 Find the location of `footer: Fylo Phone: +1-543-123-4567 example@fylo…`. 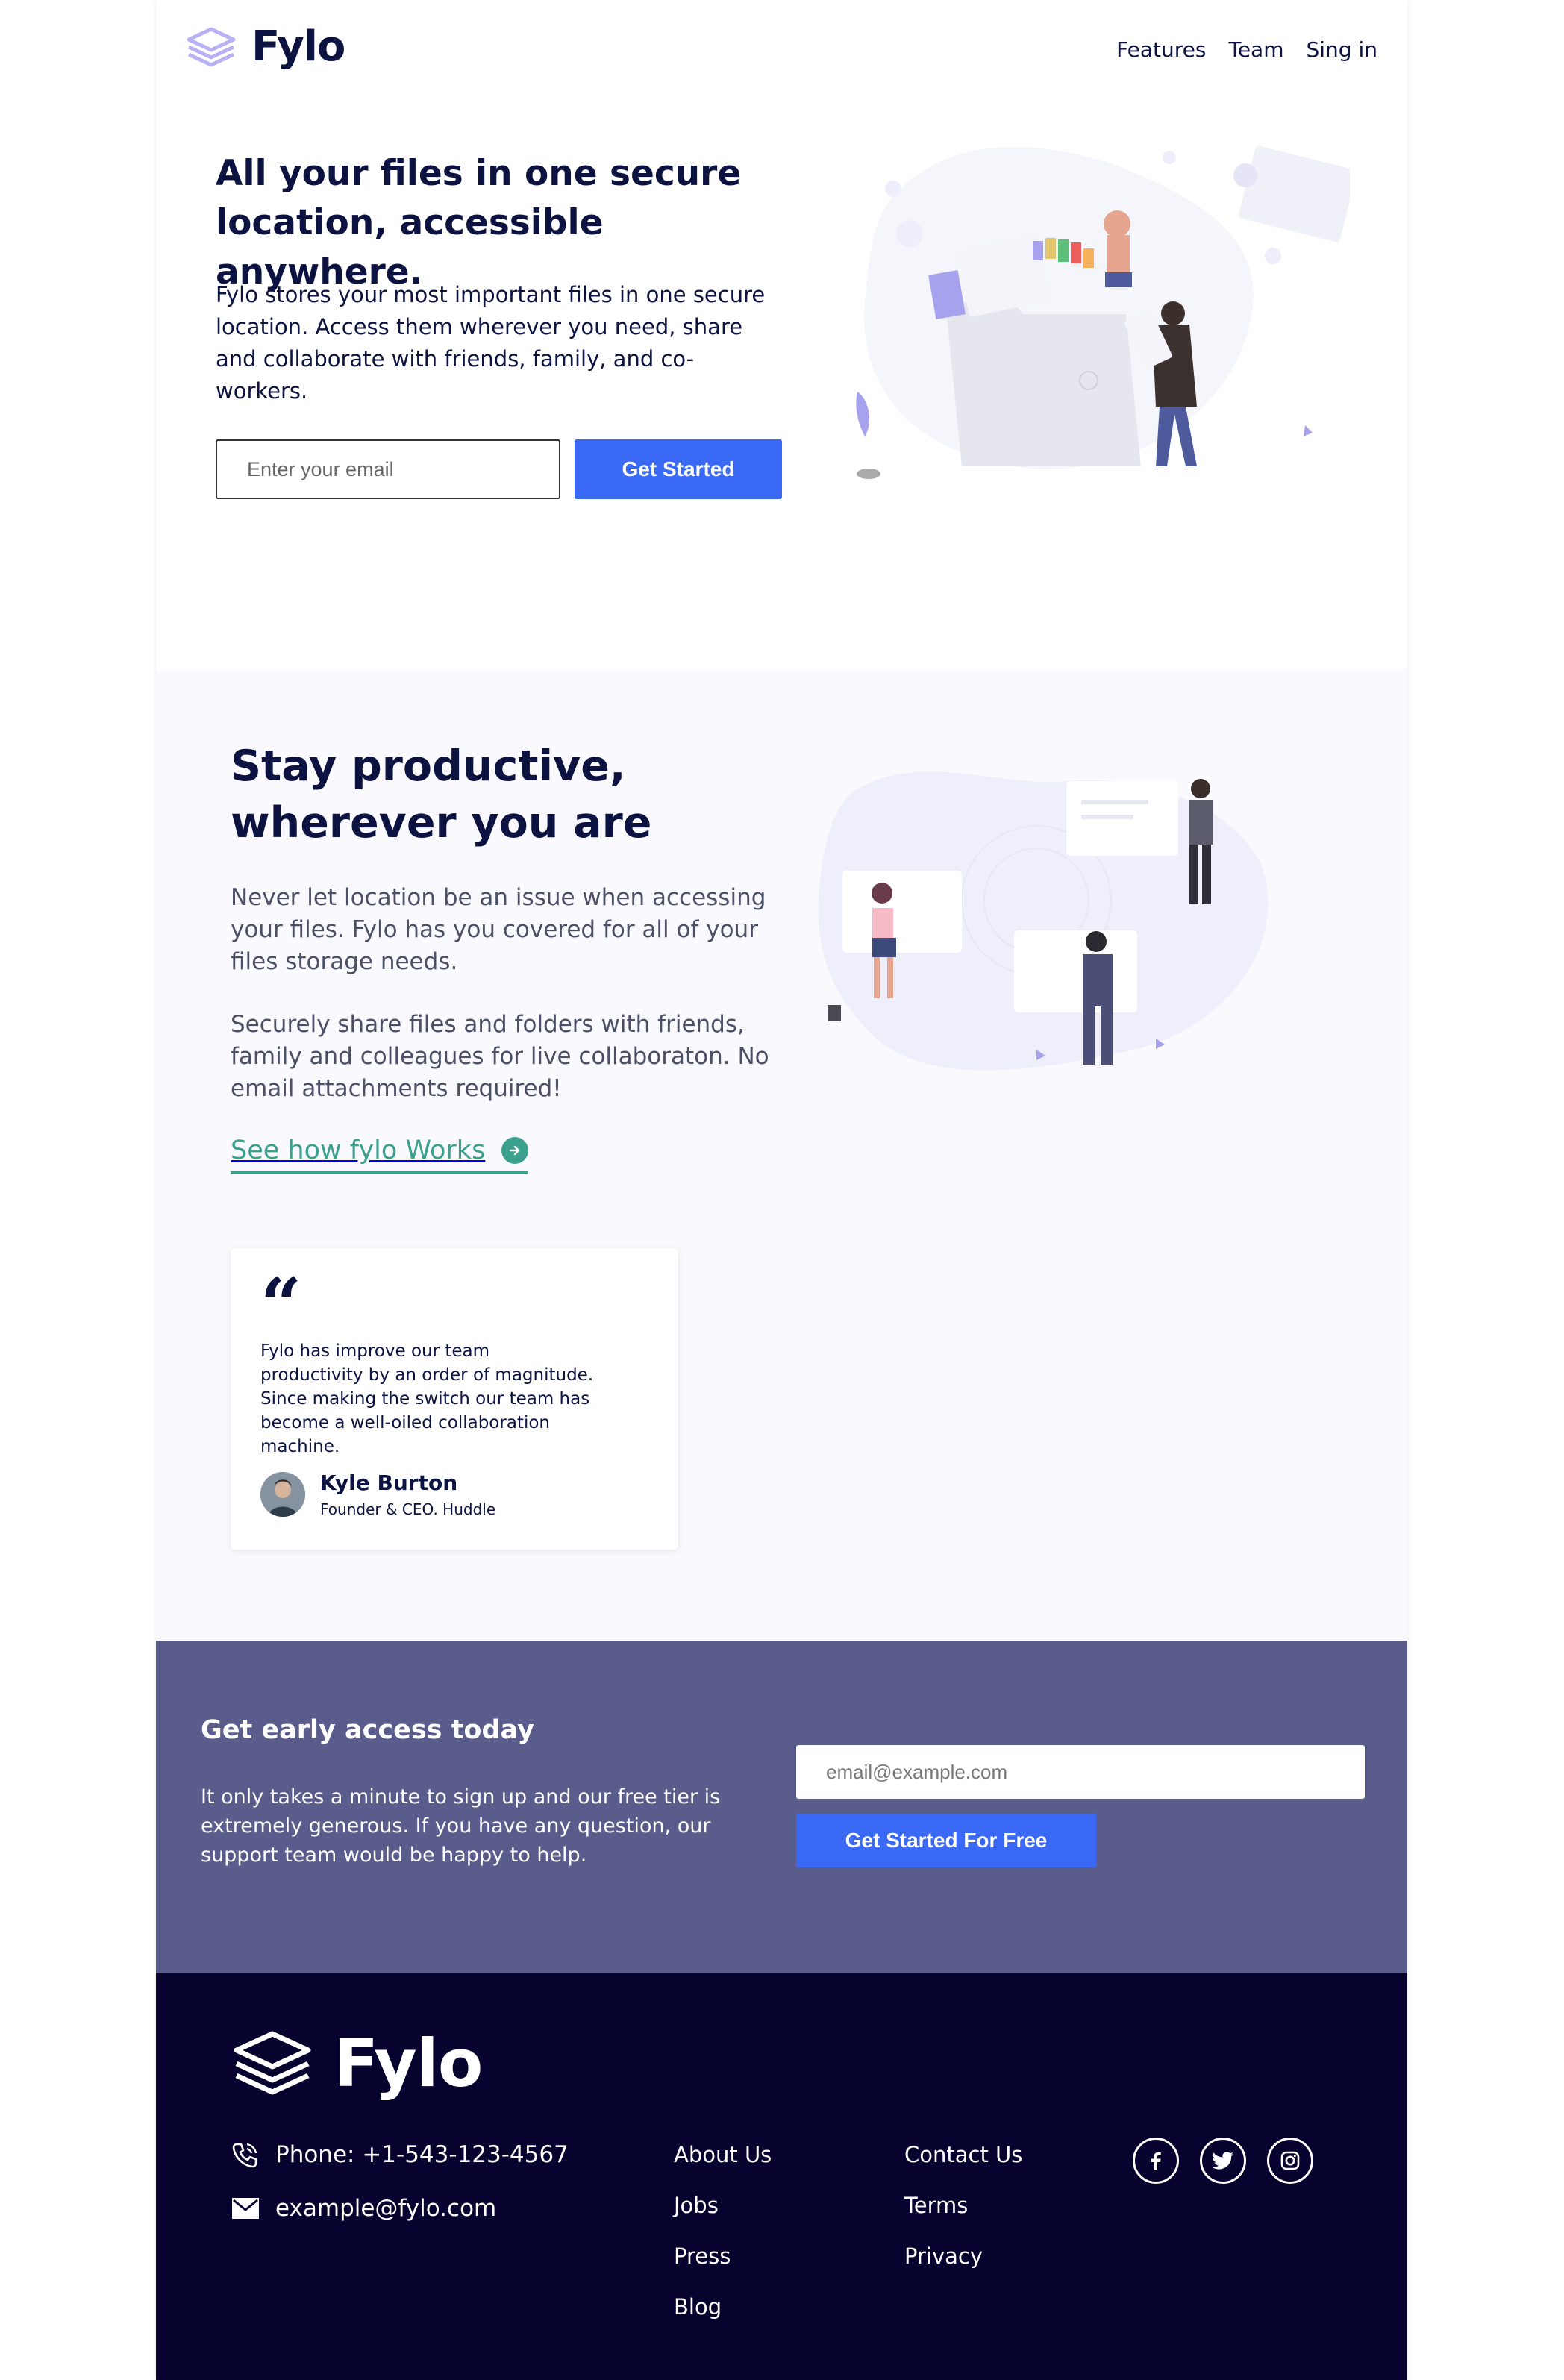

footer: Fylo Phone: +1-543-123-4567 example@fylo… is located at coordinates (781, 2176).